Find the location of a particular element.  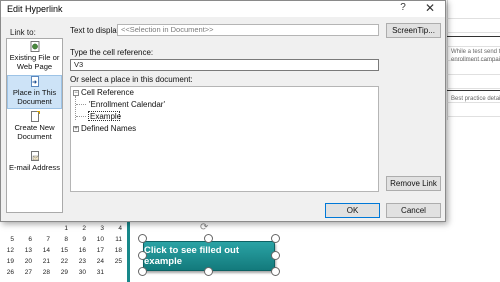

calendar-day: 12 is located at coordinates (10, 250).